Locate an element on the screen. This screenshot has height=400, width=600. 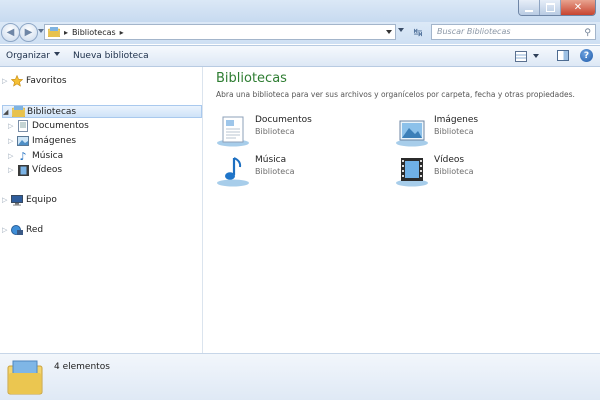
nav-label: Imágenes is located at coordinates (54, 141).